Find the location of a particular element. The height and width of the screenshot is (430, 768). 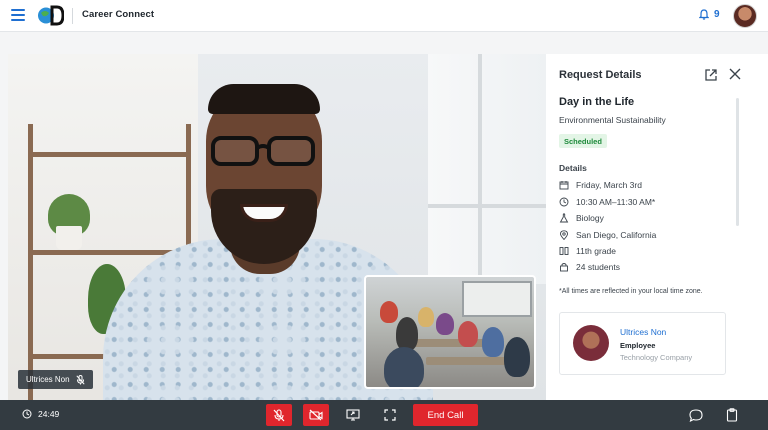

person-hair is located at coordinates (264, 99).